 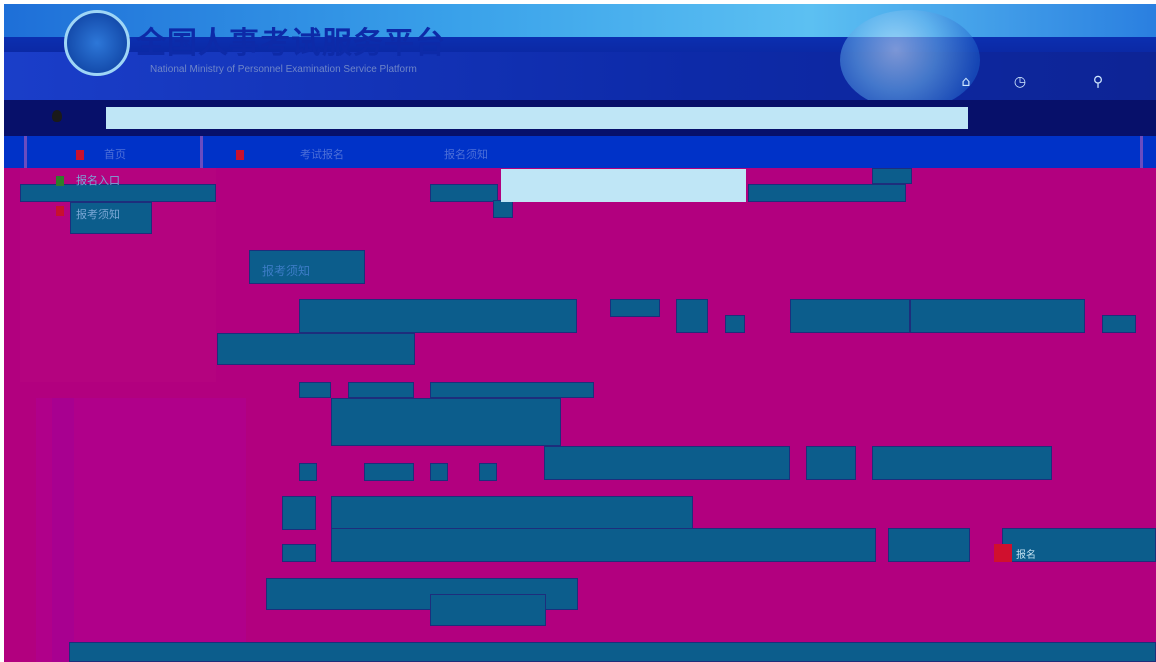 What do you see at coordinates (97, 43) in the screenshot?
I see `site-logo-icon` at bounding box center [97, 43].